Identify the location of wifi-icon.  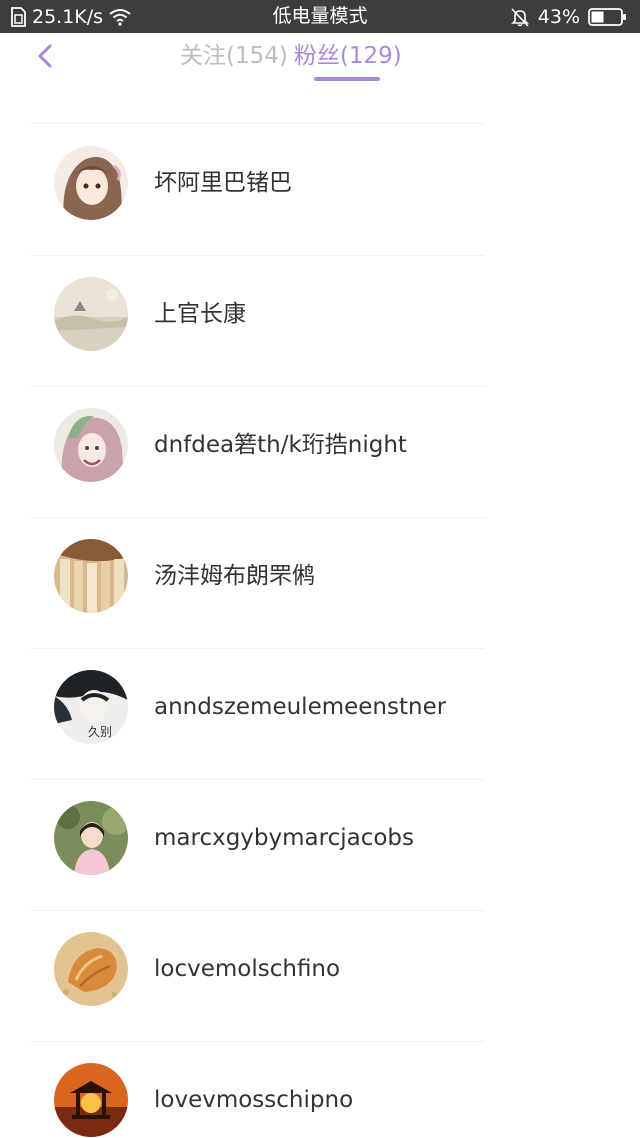
(120, 17).